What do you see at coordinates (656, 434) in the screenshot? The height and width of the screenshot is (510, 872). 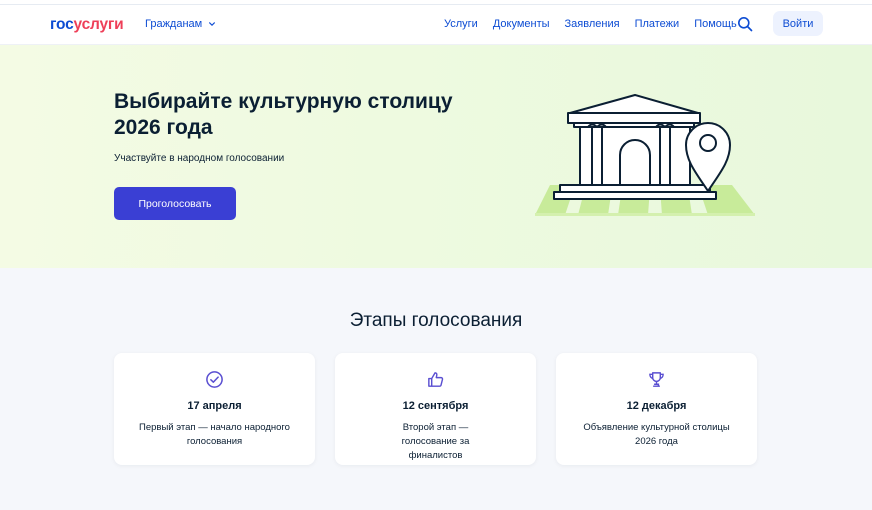 I see `stage-description: Объявление культурной столицы 2026 года` at bounding box center [656, 434].